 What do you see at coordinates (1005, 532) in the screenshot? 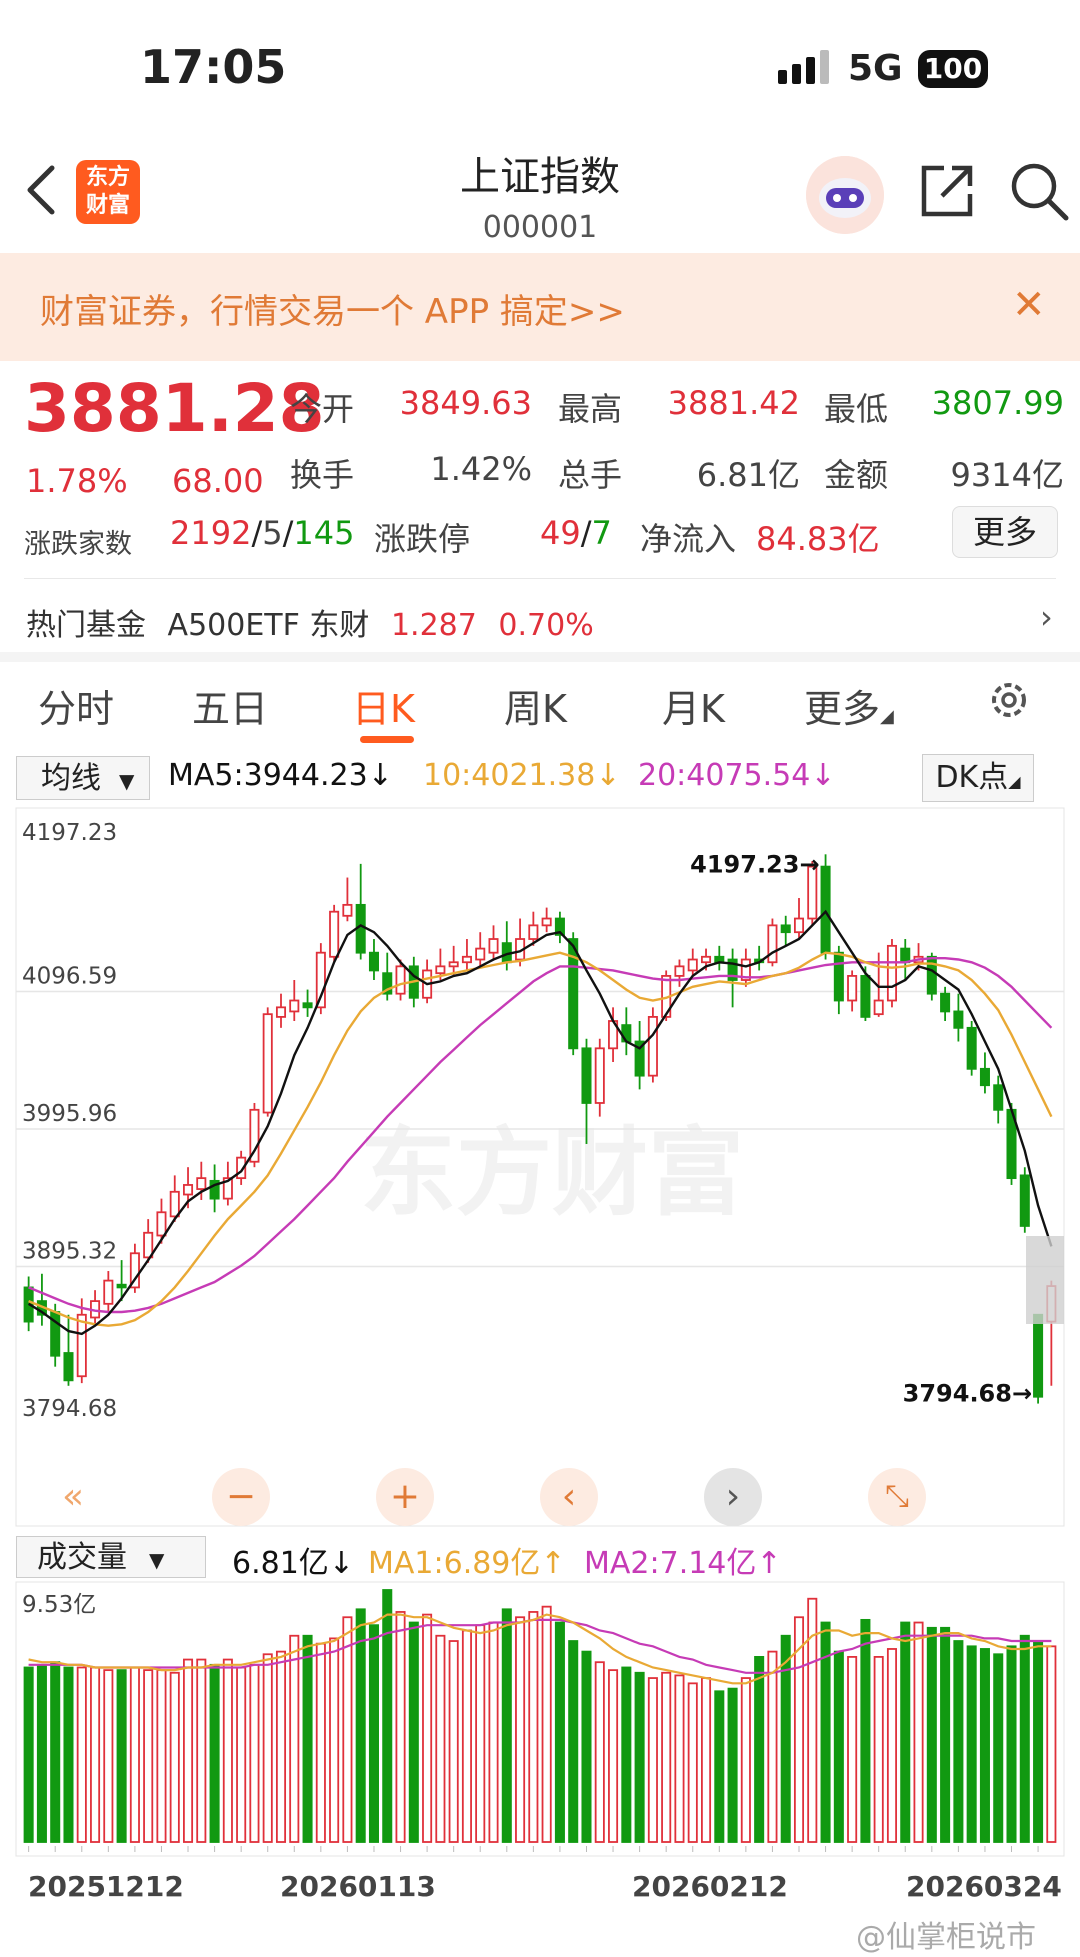
I see `more-button: 更多` at bounding box center [1005, 532].